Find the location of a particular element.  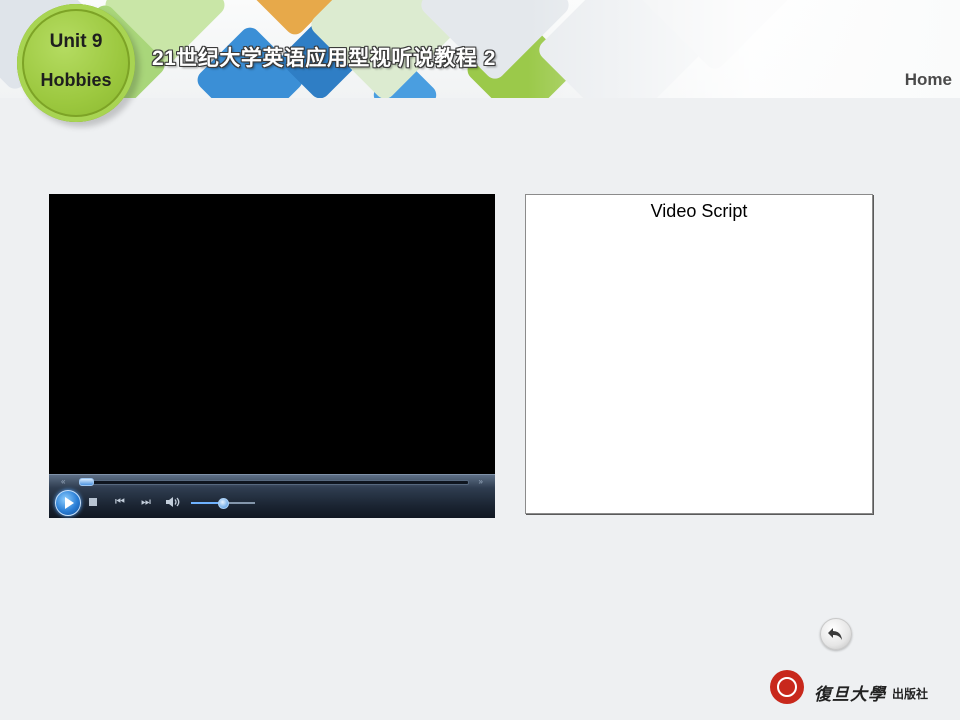

seek-thumb is located at coordinates (86, 482).